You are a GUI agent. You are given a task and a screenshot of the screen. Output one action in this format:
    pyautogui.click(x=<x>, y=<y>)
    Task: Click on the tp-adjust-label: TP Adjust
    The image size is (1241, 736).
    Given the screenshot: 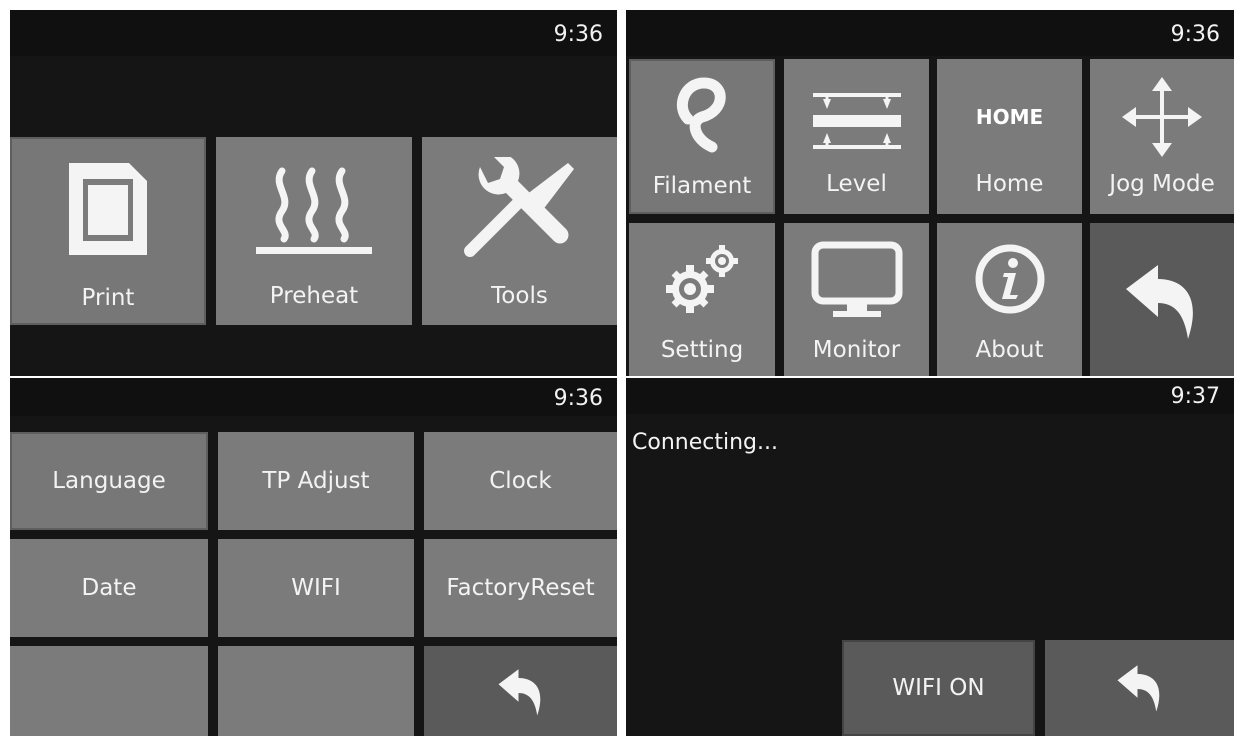 What is the action you would take?
    pyautogui.click(x=316, y=481)
    